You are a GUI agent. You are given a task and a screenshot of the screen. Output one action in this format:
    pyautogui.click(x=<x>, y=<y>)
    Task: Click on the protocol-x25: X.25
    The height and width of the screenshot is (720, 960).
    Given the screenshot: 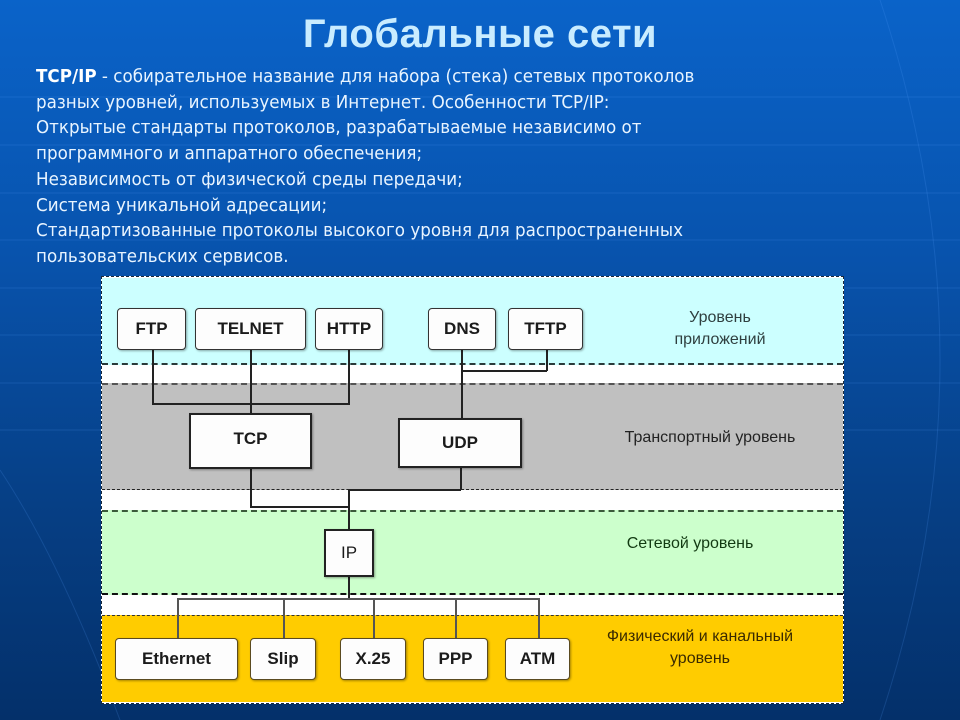 What is the action you would take?
    pyautogui.click(x=373, y=659)
    